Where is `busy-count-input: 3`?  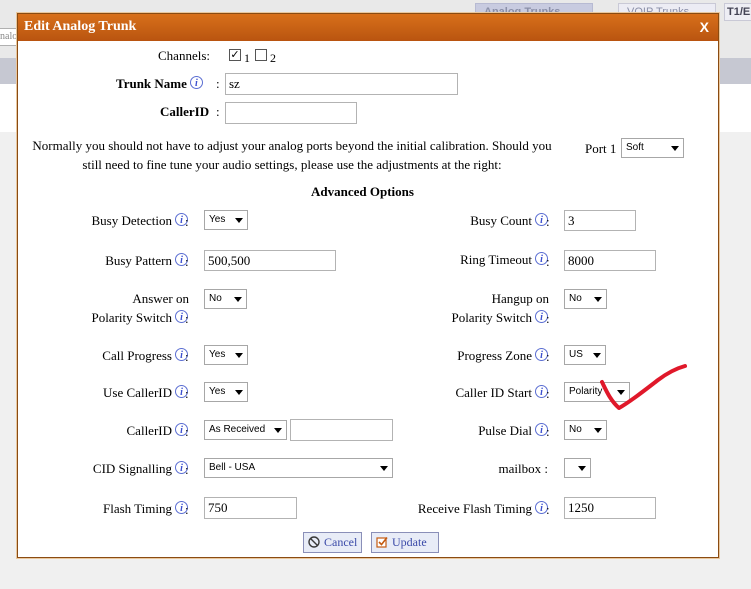 busy-count-input: 3 is located at coordinates (600, 220).